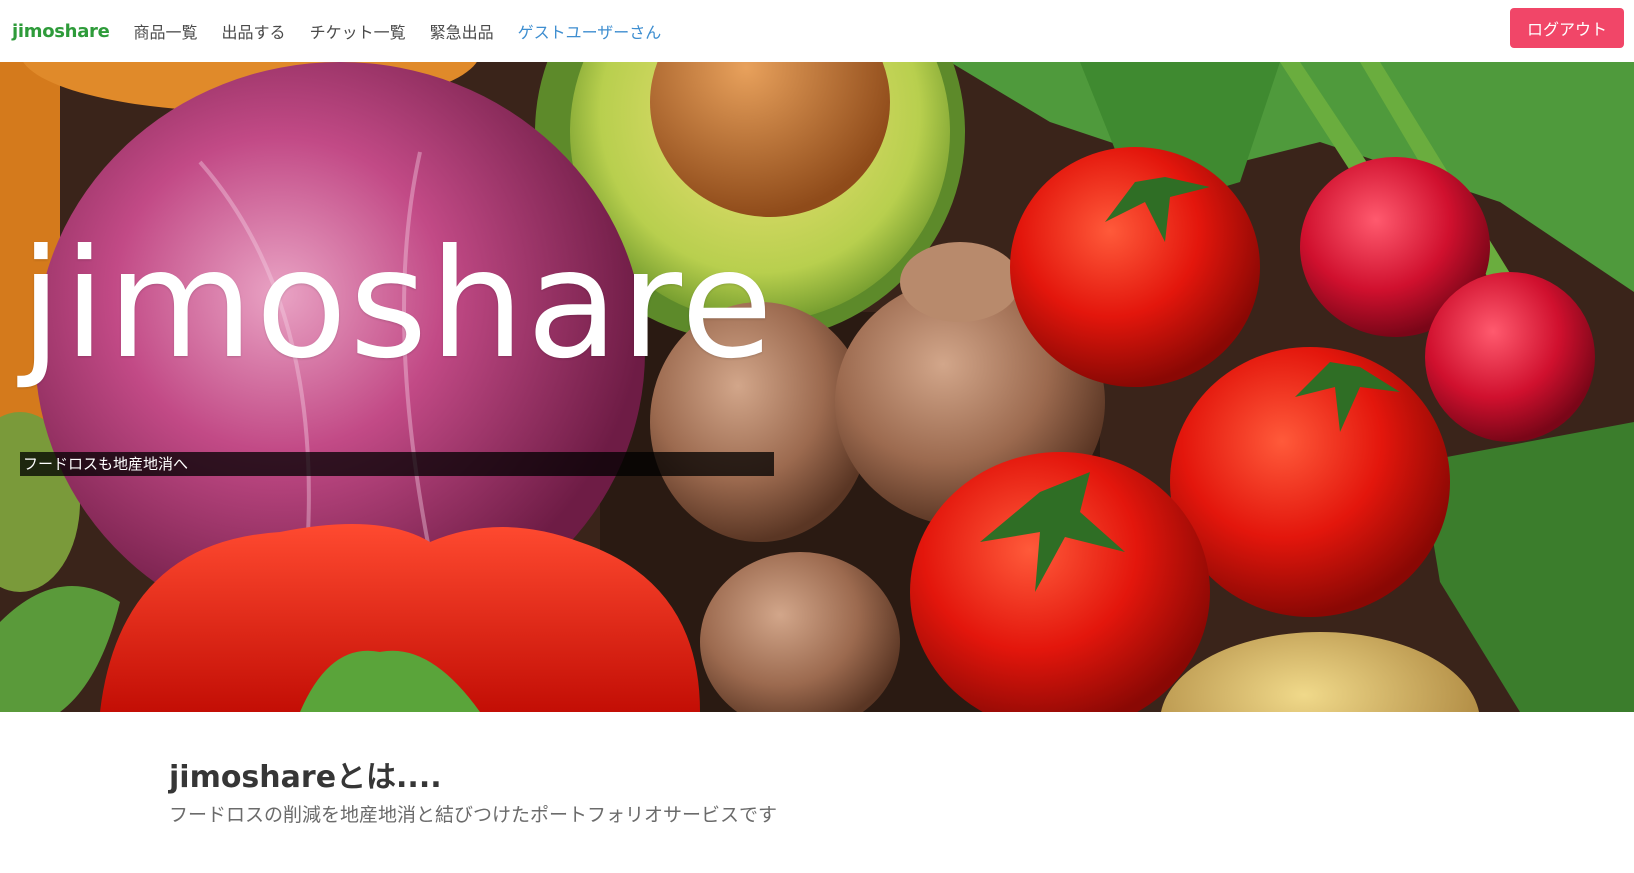 This screenshot has height=873, width=1634. What do you see at coordinates (462, 31) in the screenshot?
I see `nav-item-urgent-sell: 緊急出品` at bounding box center [462, 31].